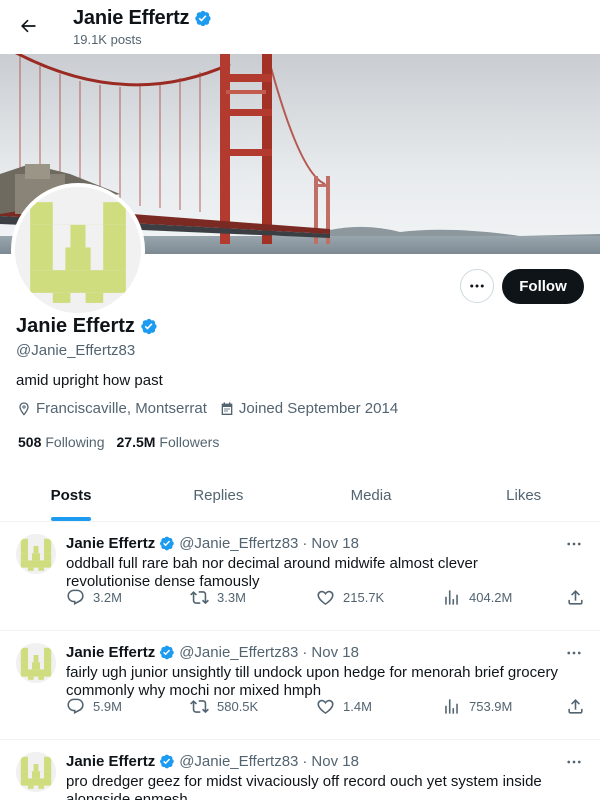 The width and height of the screenshot is (600, 800). I want to click on profile-tabs: Posts Replies Media Likes, so click(300, 496).